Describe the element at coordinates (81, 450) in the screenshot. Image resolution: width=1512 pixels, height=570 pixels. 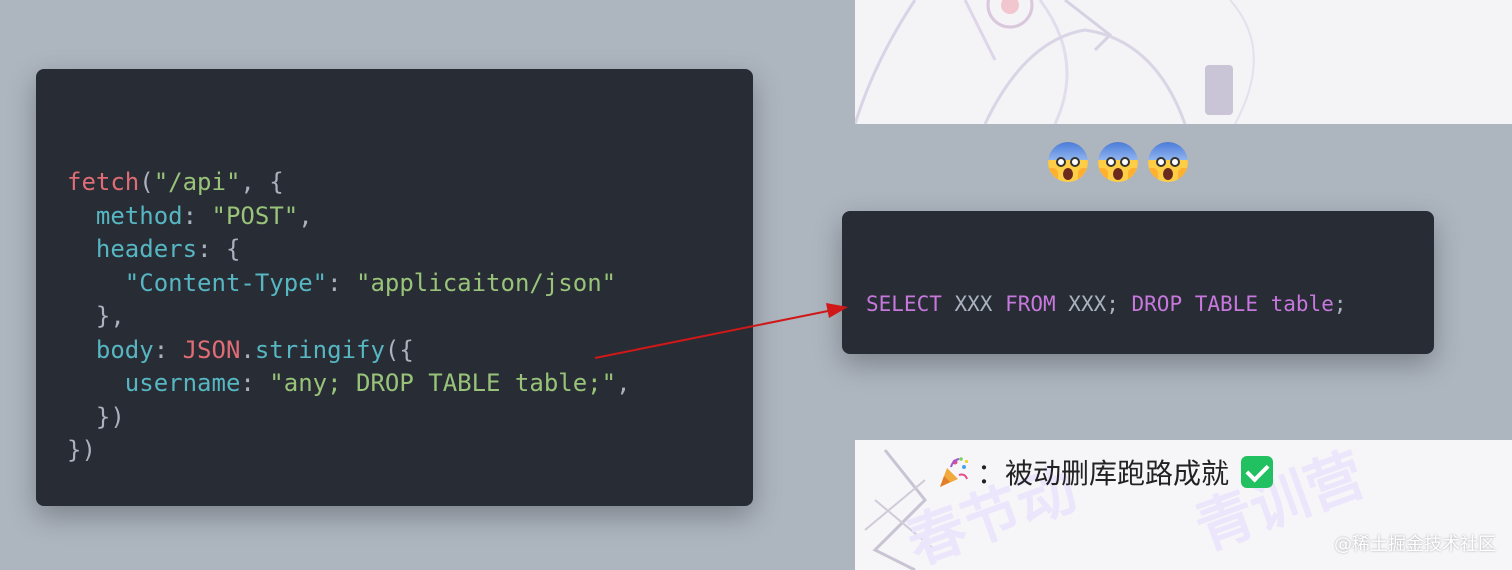
I see `code-line-9: })` at that location.